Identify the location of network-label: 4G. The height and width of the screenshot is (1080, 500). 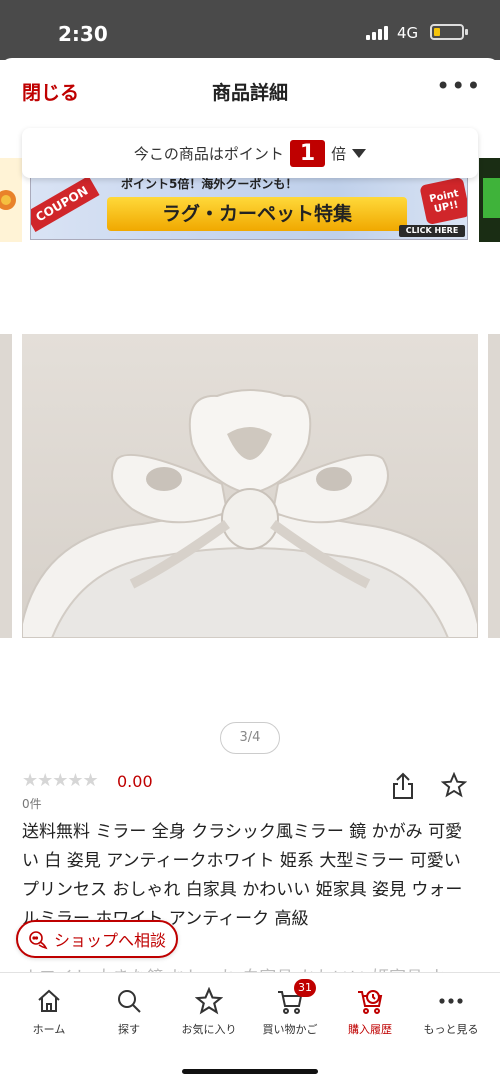
(408, 33).